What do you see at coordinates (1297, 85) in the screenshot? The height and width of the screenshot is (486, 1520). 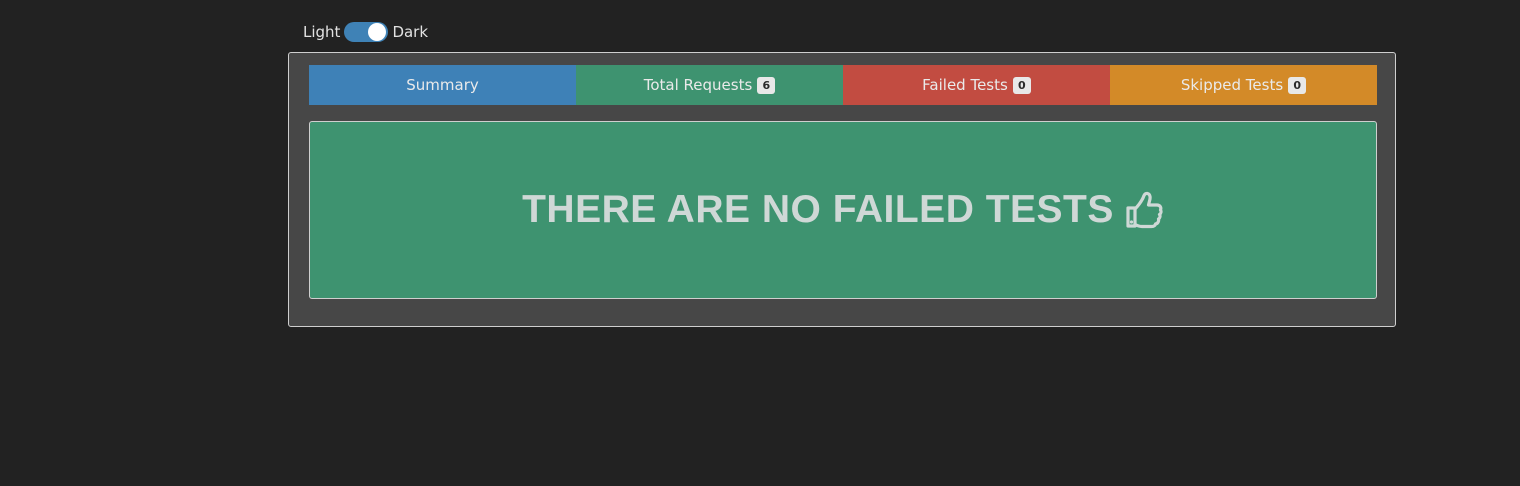 I see `skipped-tests-badge: 0` at bounding box center [1297, 85].